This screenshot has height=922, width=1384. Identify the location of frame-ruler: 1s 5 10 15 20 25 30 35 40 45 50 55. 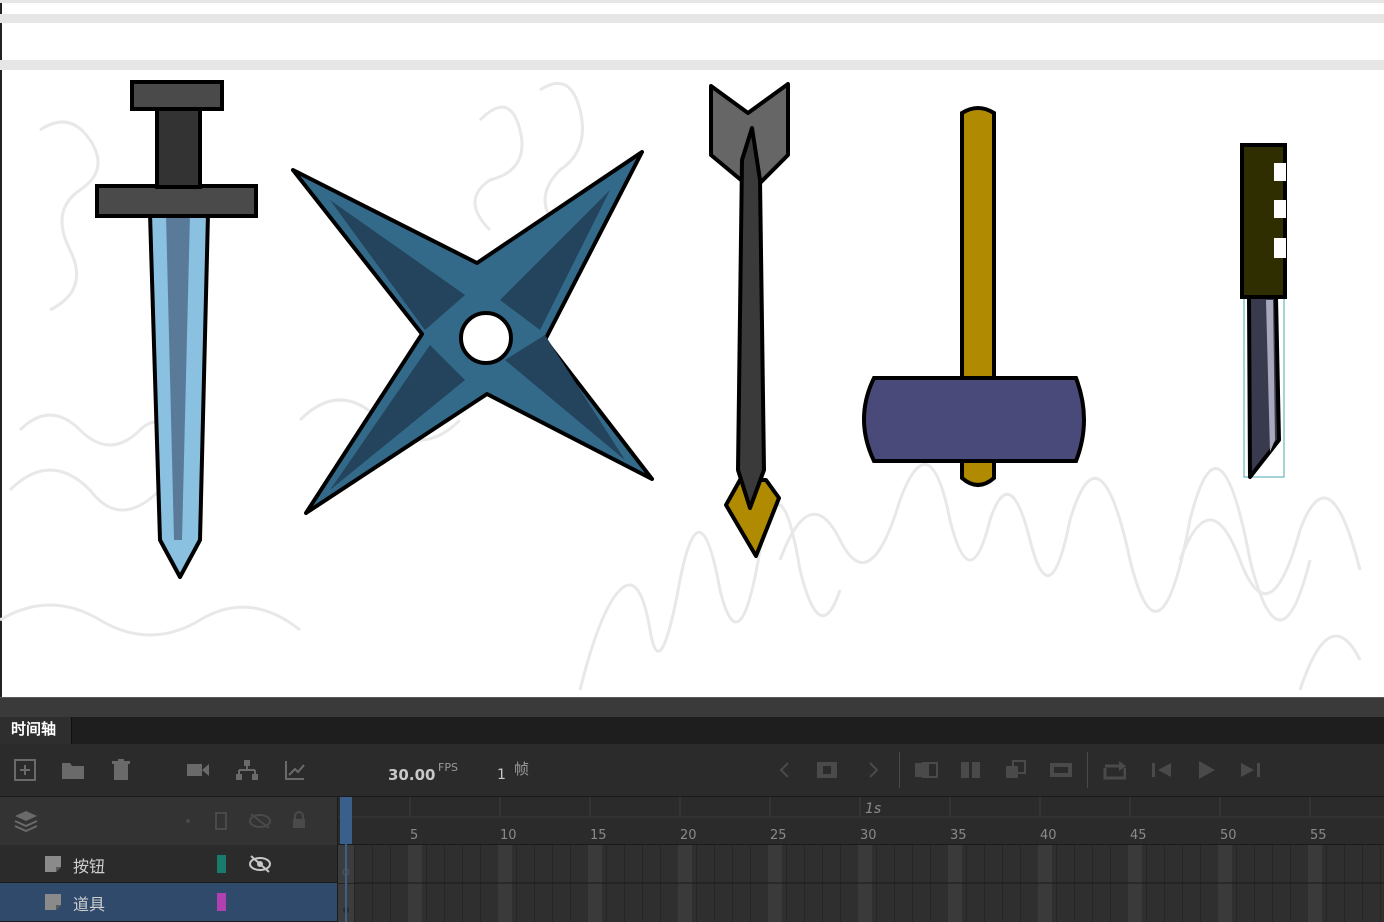
(861, 821).